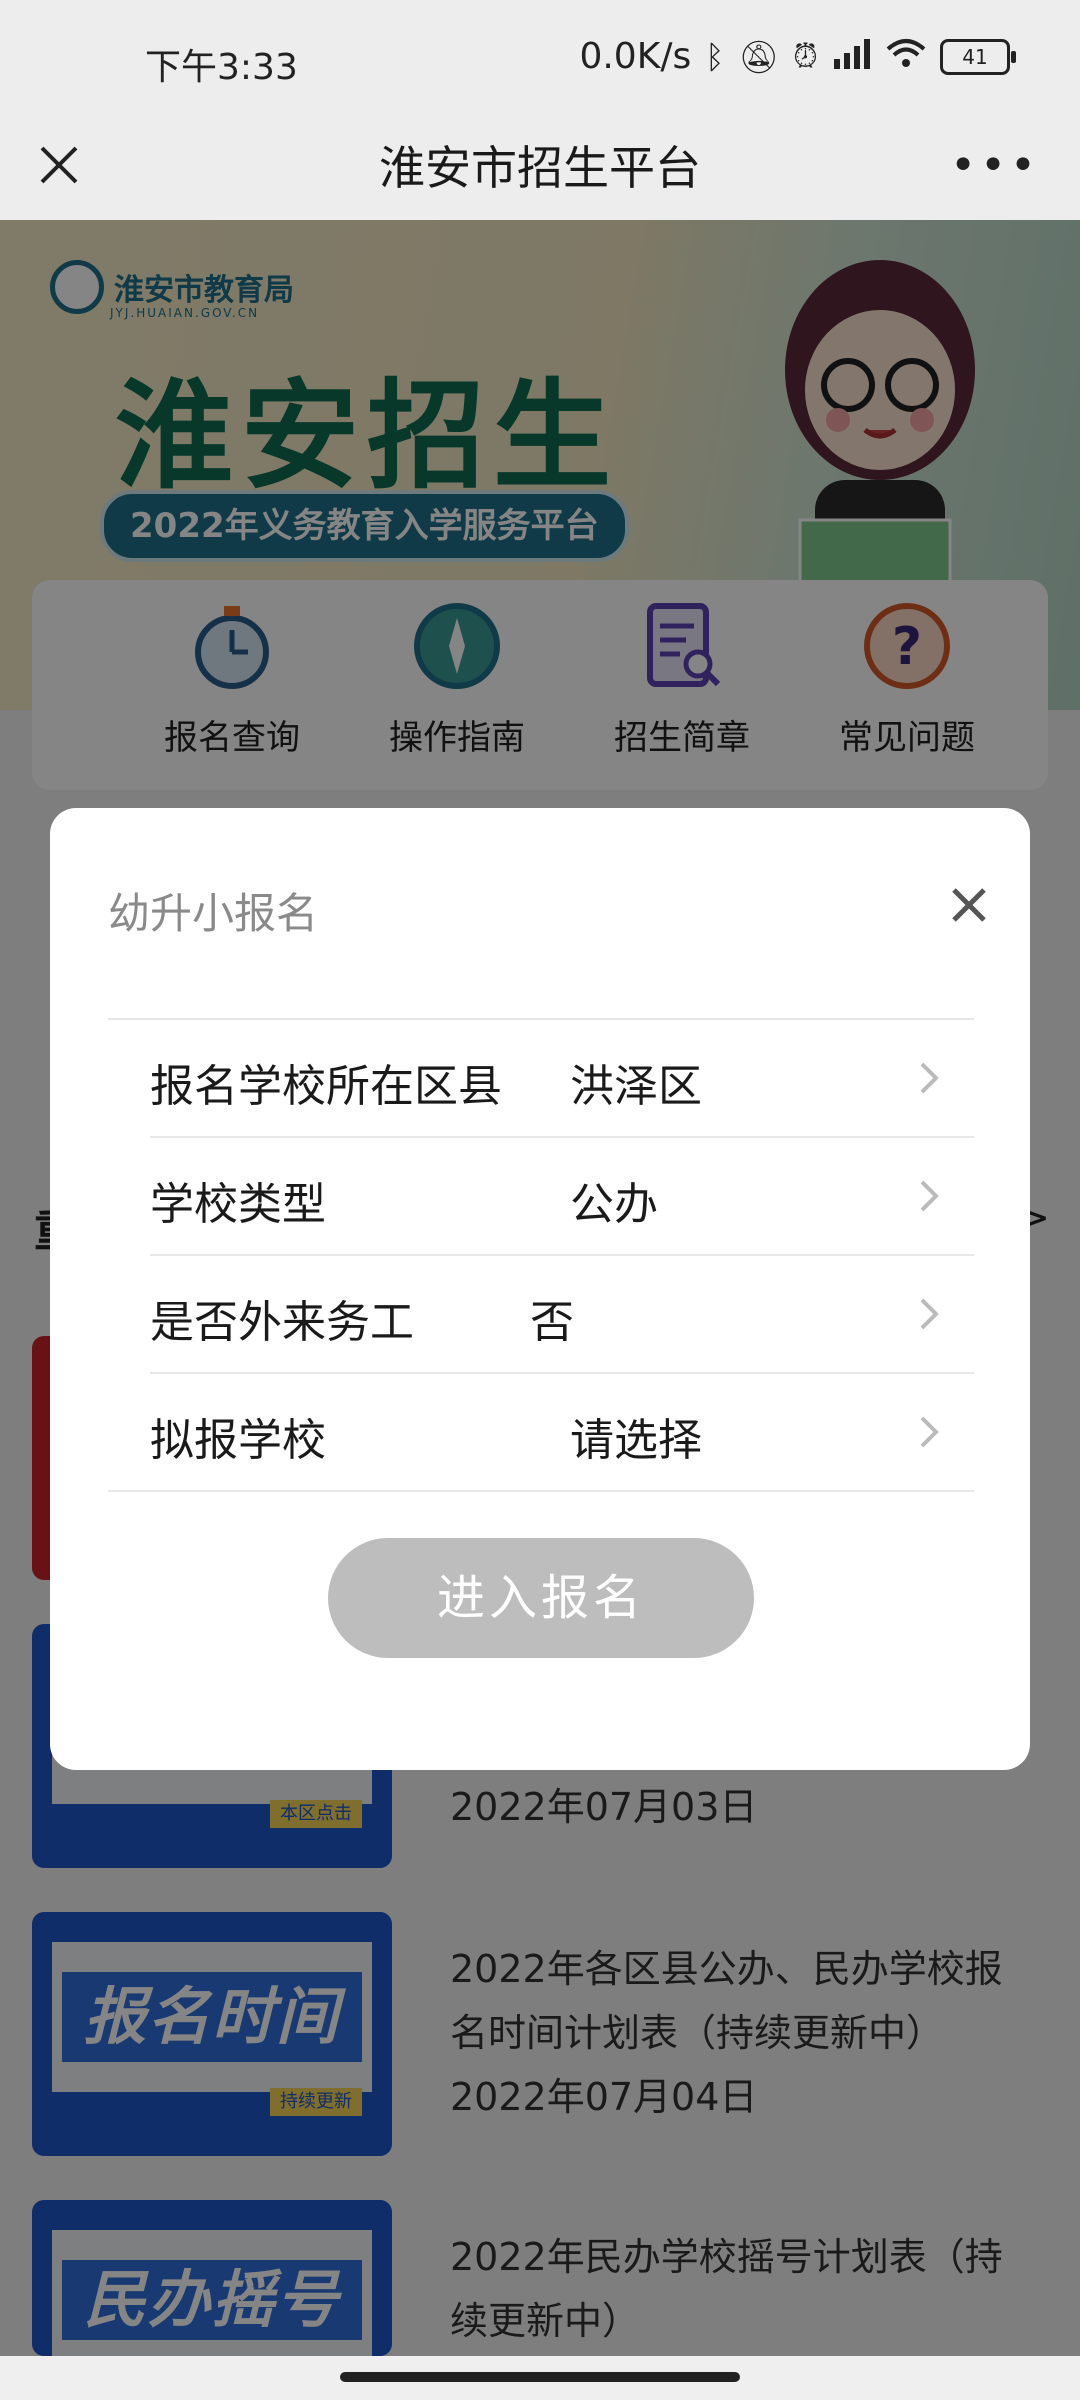 This screenshot has width=1080, height=2400. I want to click on row-value: 请选择, so click(636, 1440).